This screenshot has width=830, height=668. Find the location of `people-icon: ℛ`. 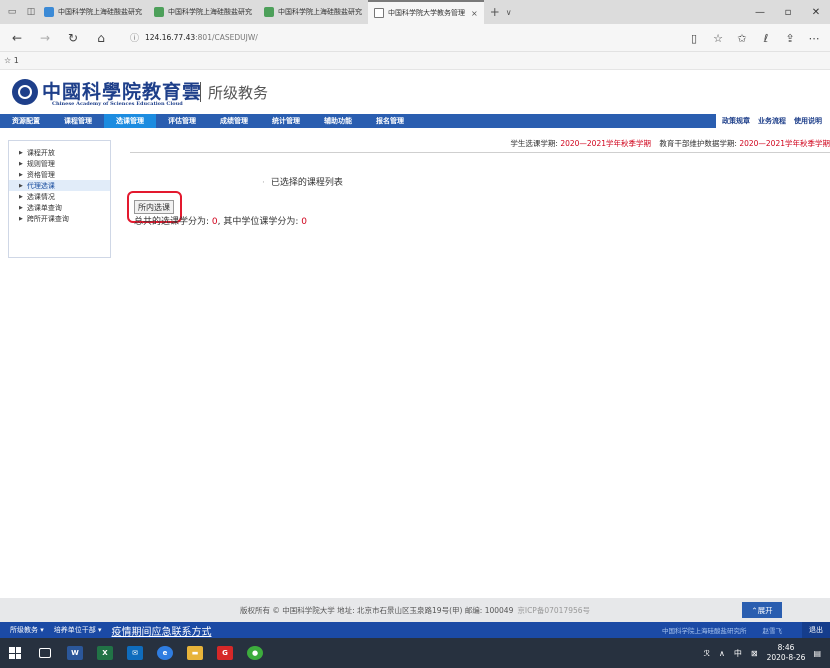

people-icon: ℛ is located at coordinates (707, 653).